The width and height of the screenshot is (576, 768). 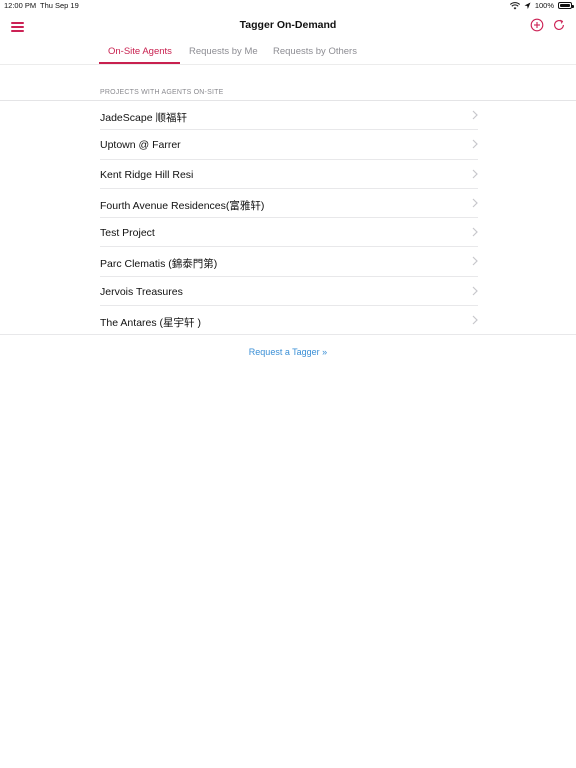 I want to click on list-item: Uptown @ Farrer, so click(x=288, y=145).